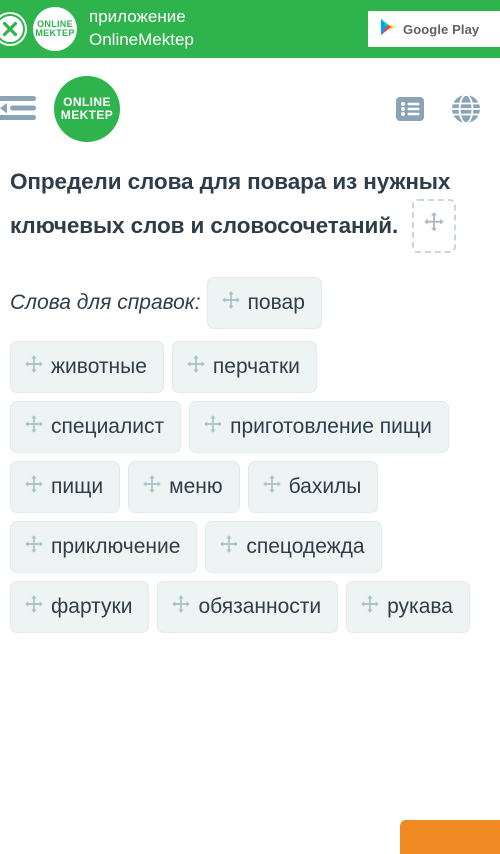 Image resolution: width=500 pixels, height=854 pixels. I want to click on word-chip: обязанности, so click(248, 607).